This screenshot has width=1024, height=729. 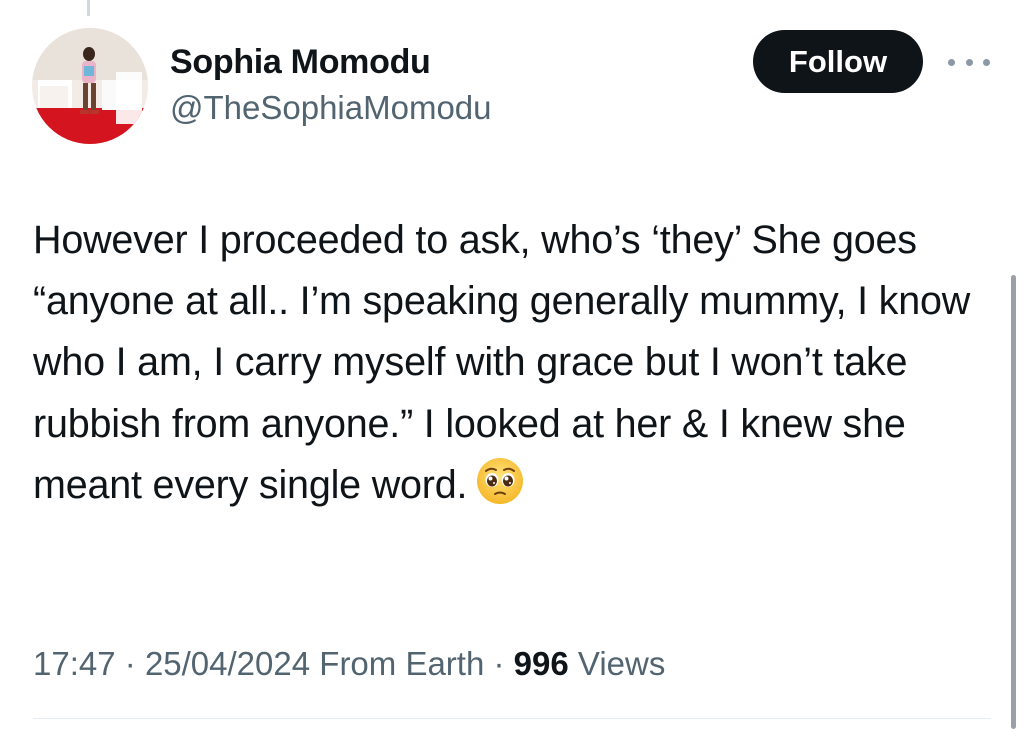 I want to click on tweet-time: 17:47, so click(x=74, y=663).